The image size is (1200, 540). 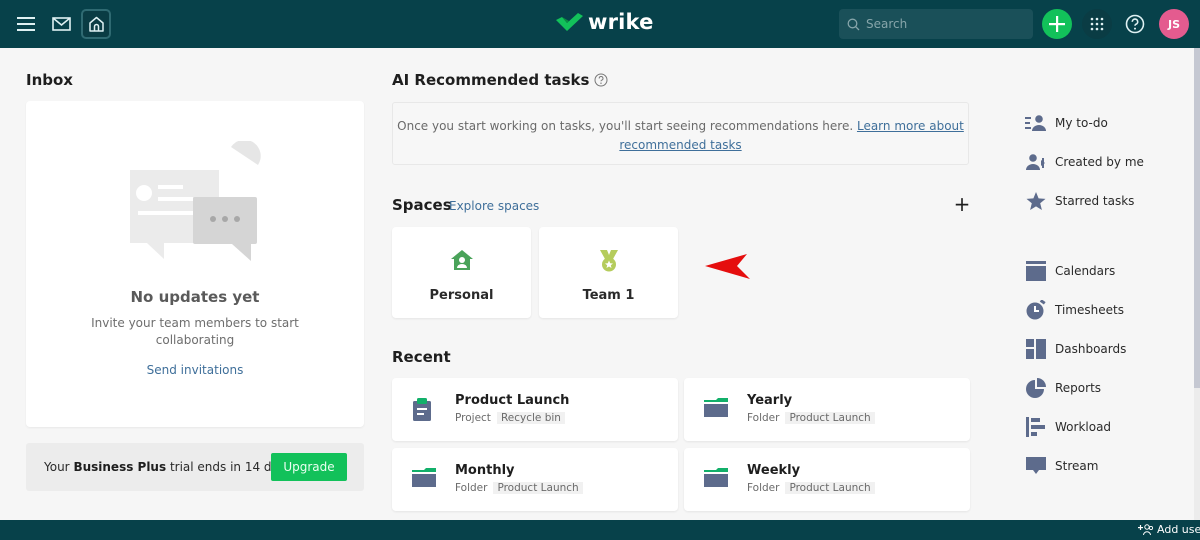 What do you see at coordinates (1099, 162) in the screenshot?
I see `quick-link-label: Created by me` at bounding box center [1099, 162].